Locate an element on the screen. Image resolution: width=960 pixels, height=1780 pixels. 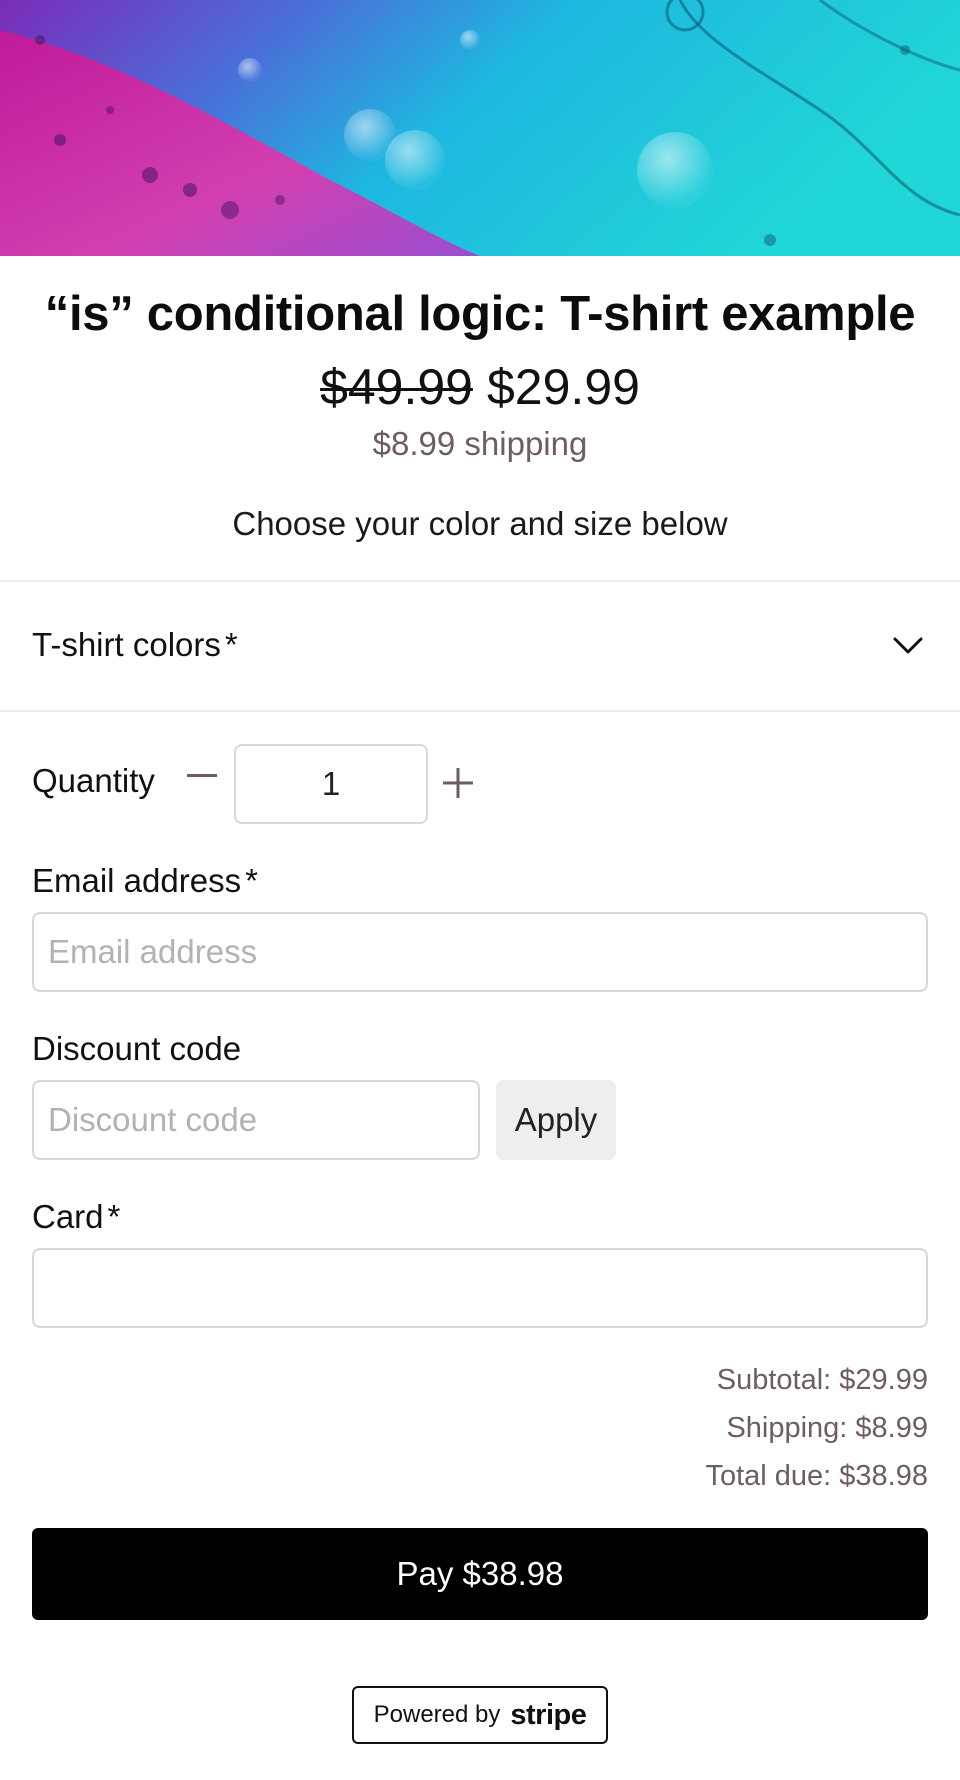
email-label: Email address * is located at coordinates (145, 881).